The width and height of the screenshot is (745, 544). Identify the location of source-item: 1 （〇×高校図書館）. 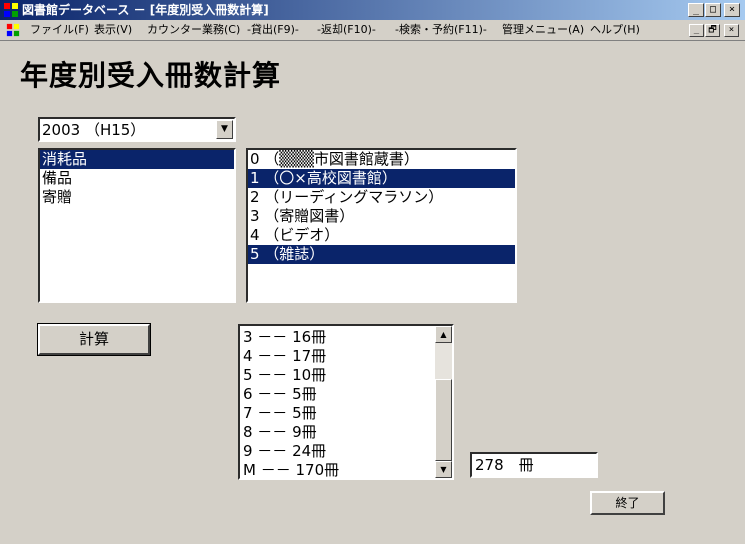
(381, 178).